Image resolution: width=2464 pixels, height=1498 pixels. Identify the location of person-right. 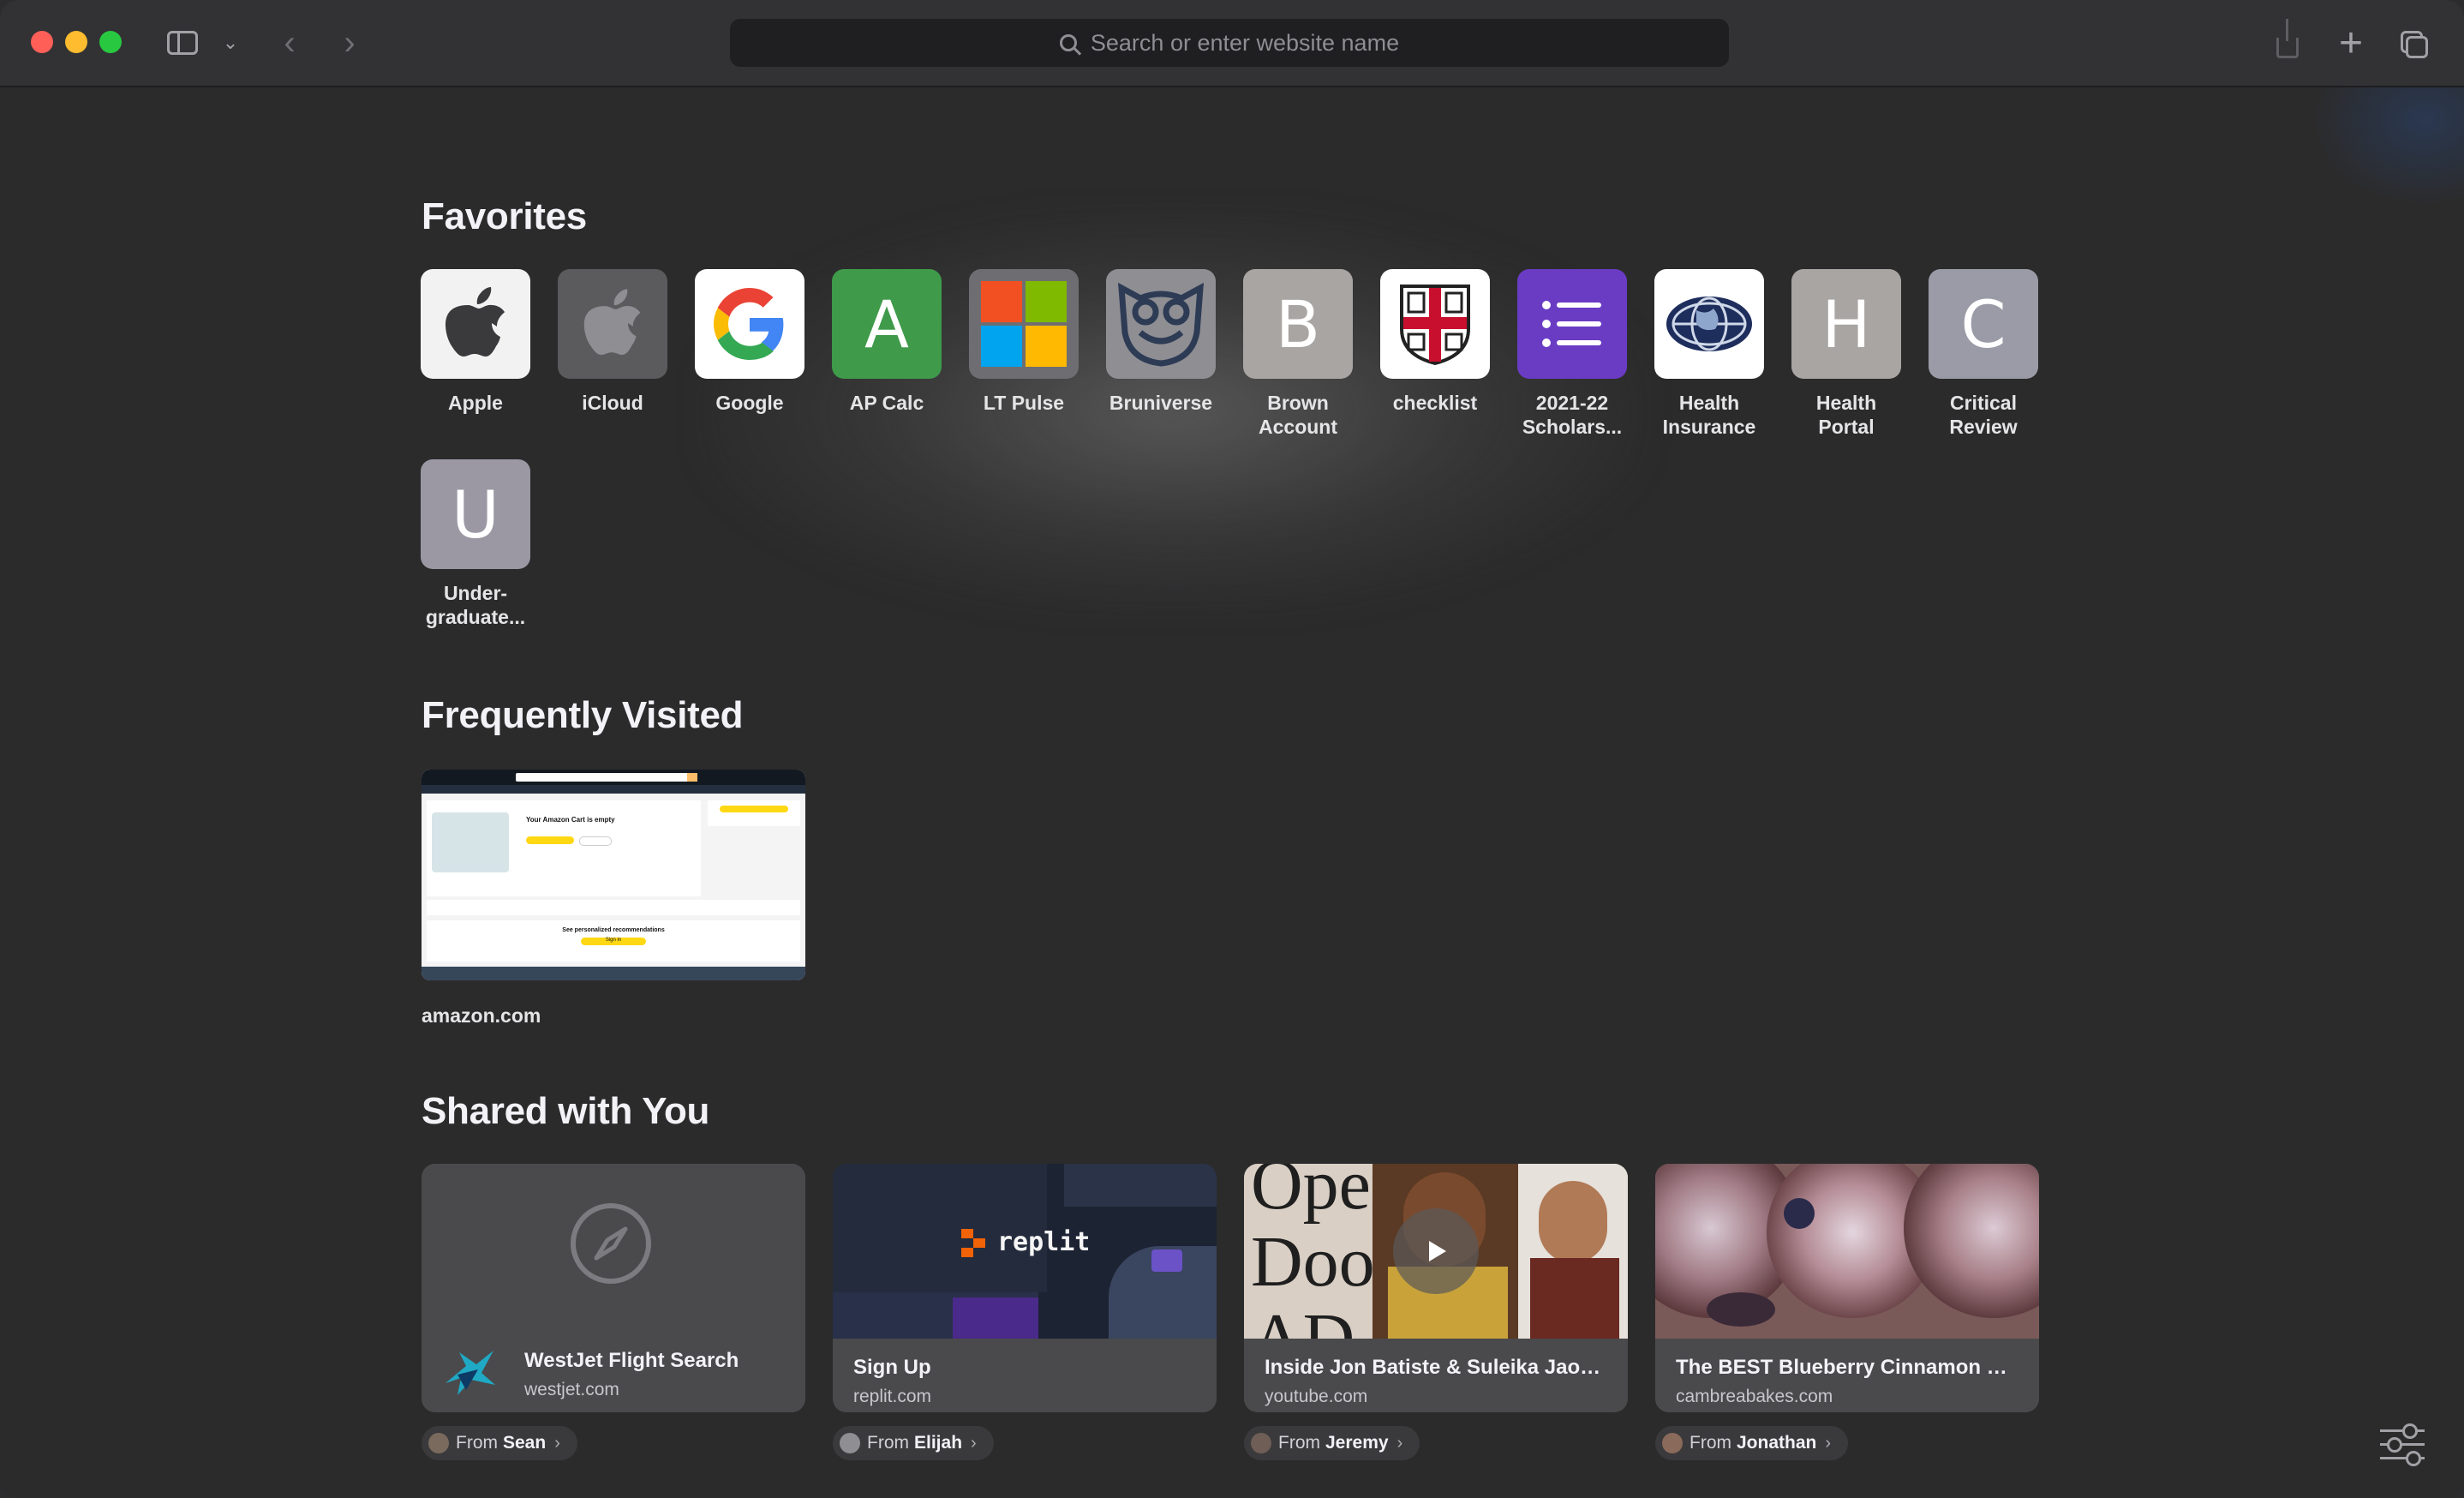
(1573, 1222).